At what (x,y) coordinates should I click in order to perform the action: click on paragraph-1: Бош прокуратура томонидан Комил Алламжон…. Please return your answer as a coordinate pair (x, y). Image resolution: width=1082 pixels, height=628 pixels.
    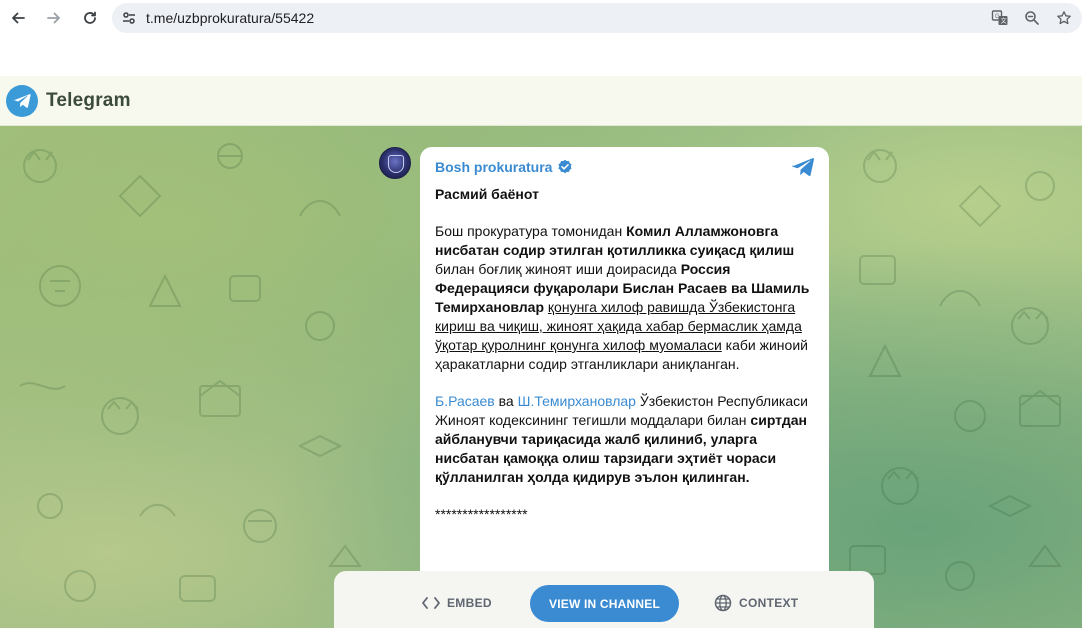
    Looking at the image, I should click on (624, 298).